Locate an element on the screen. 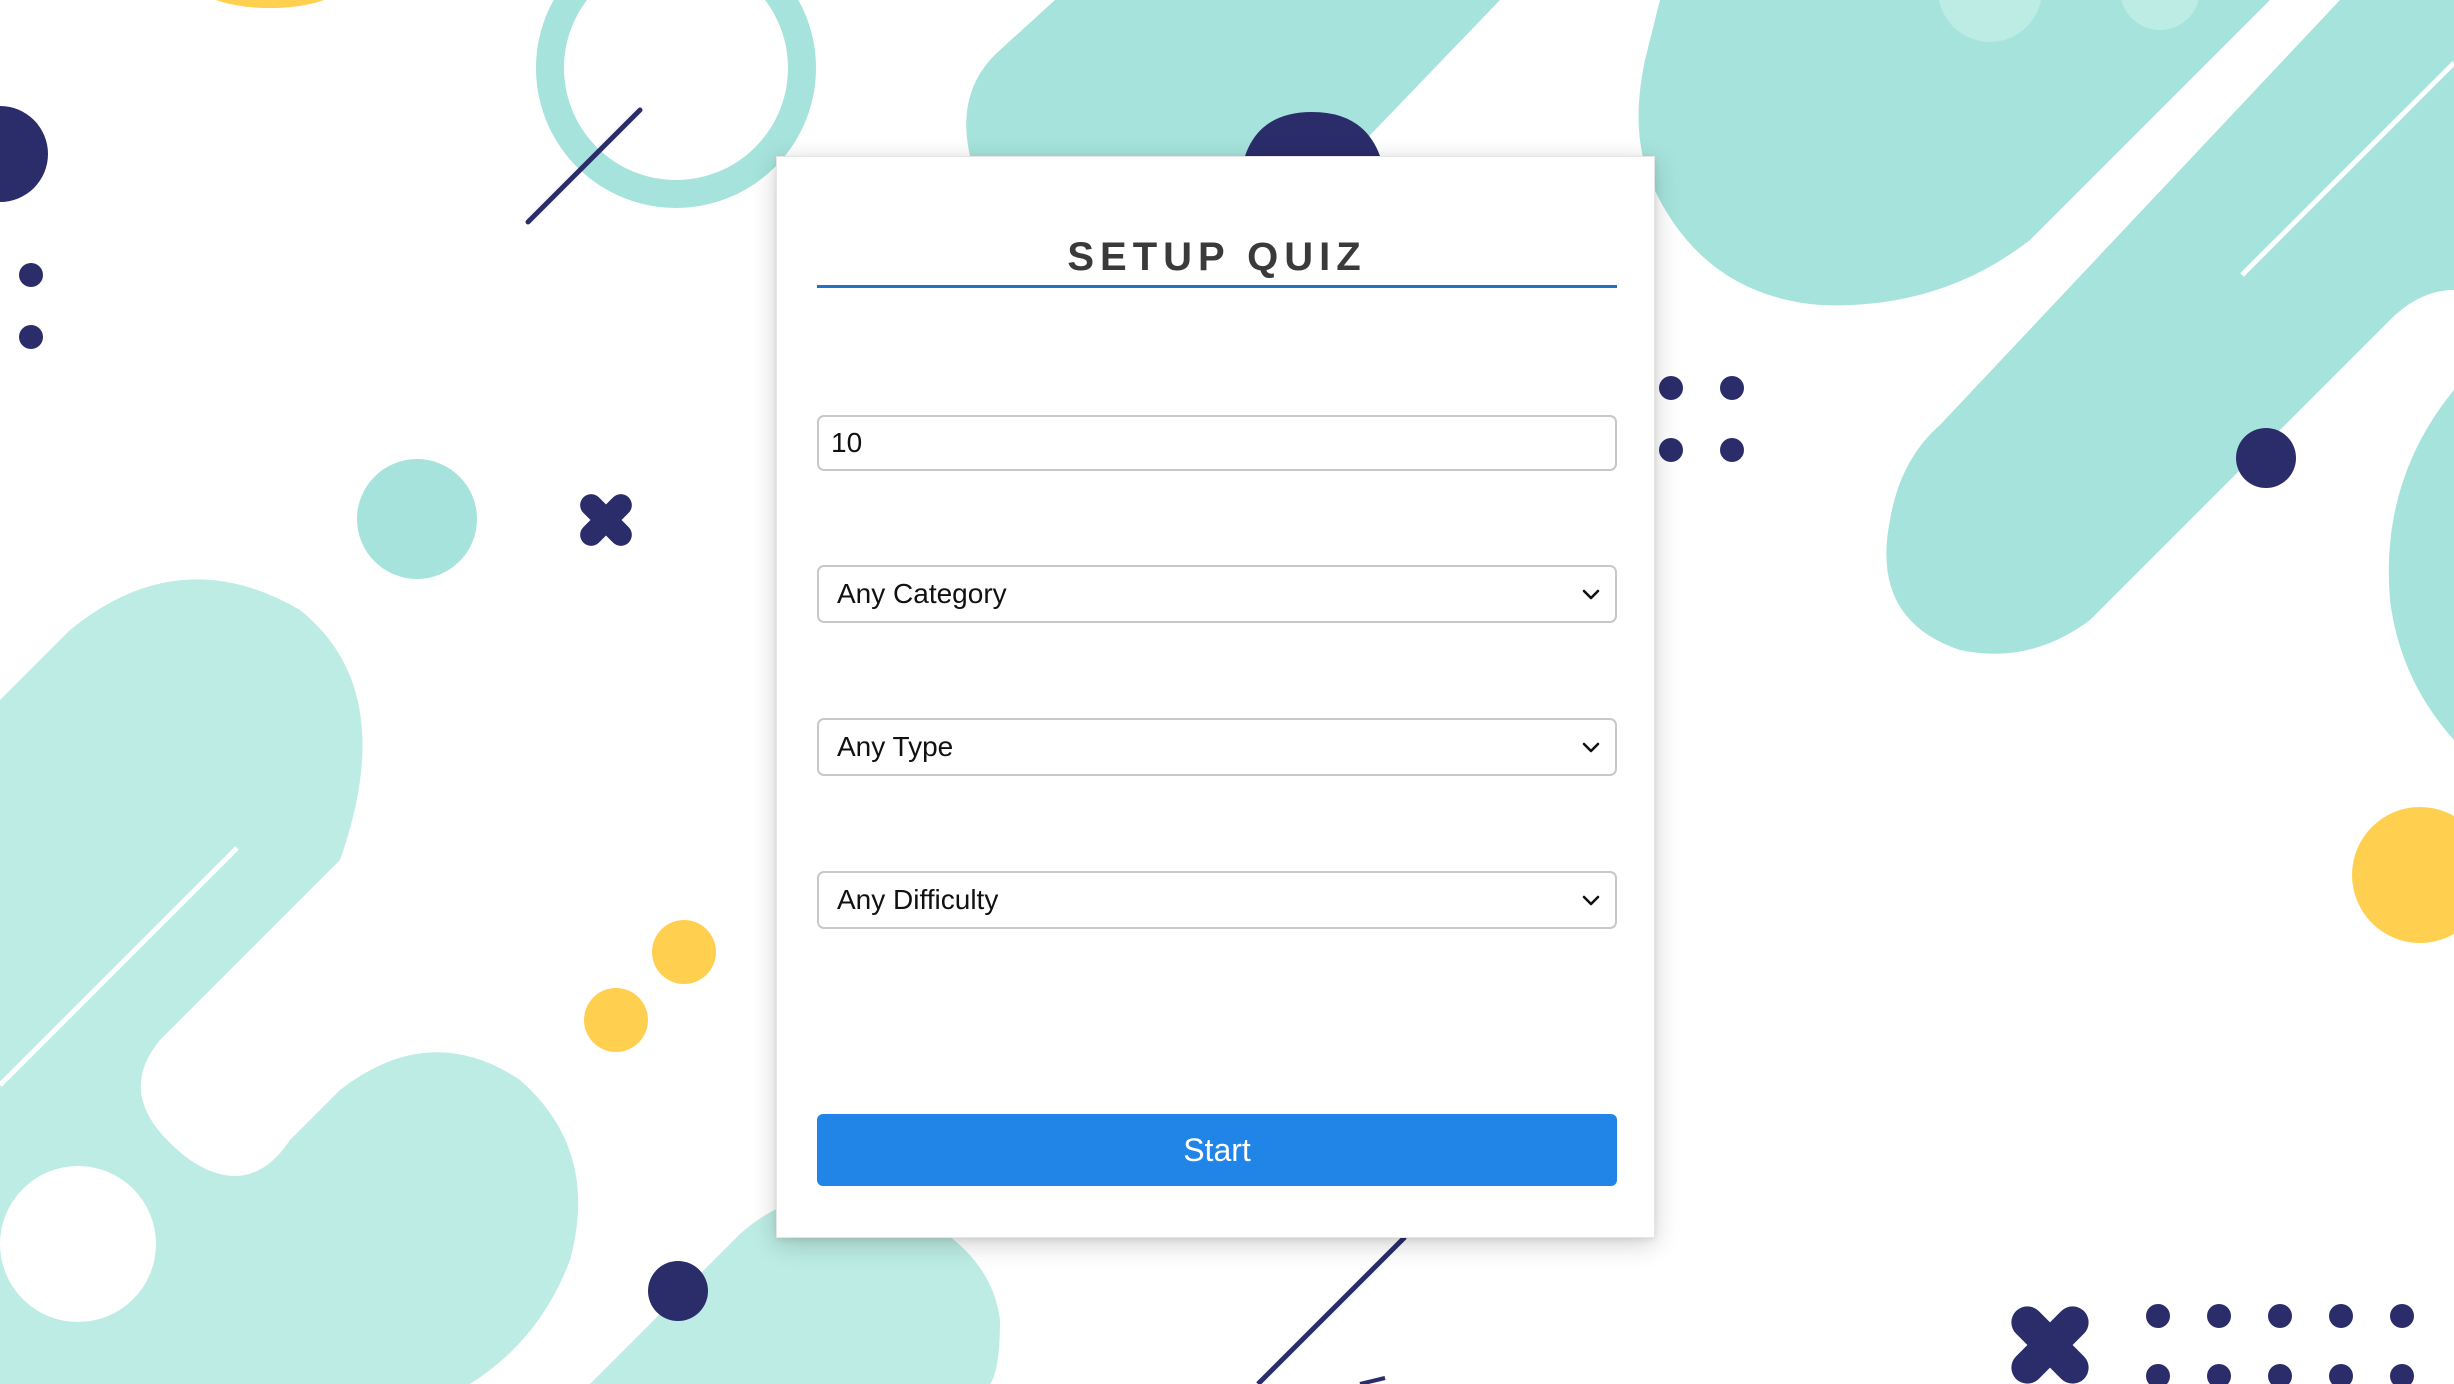  navy-dot-left-edge is located at coordinates (24, 154).